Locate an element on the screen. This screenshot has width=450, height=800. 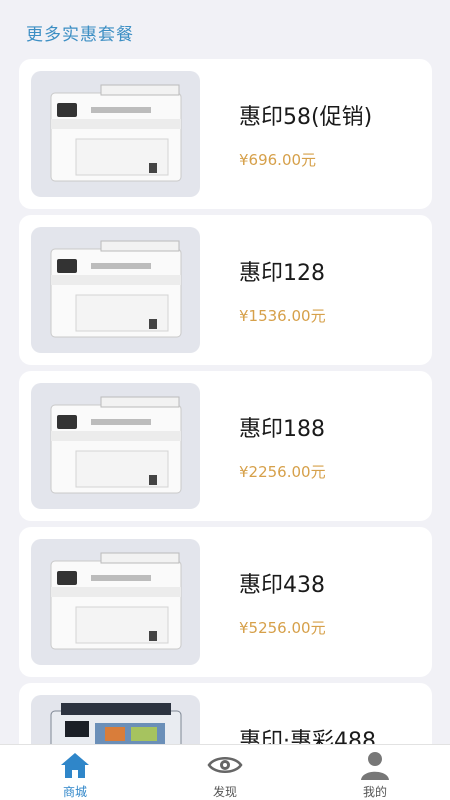
tab-label: 我的 is located at coordinates (374, 792).